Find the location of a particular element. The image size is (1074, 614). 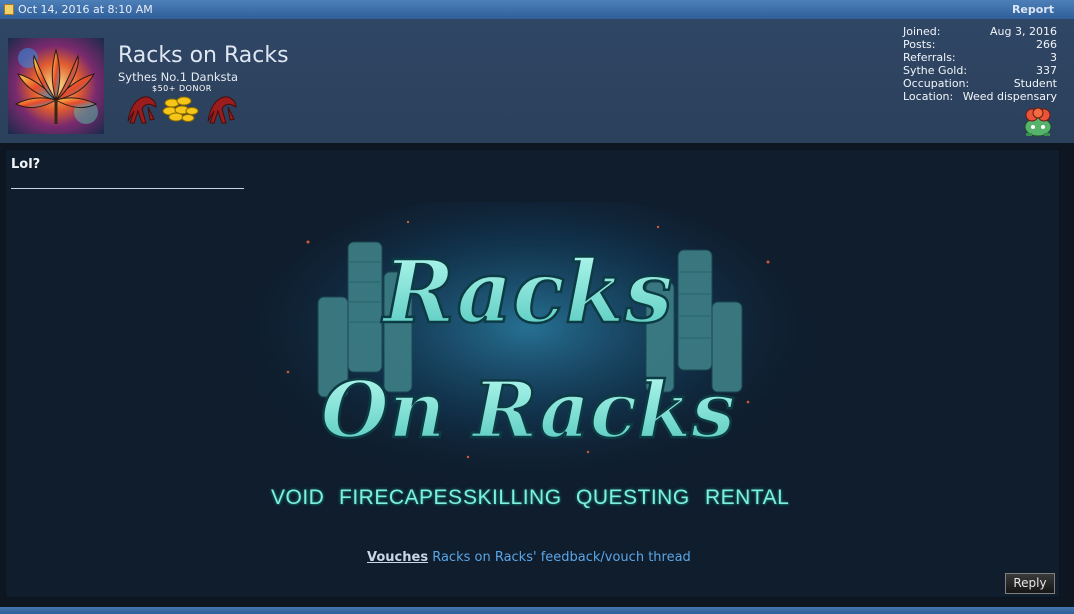

claw-left-icon is located at coordinates (142, 110).